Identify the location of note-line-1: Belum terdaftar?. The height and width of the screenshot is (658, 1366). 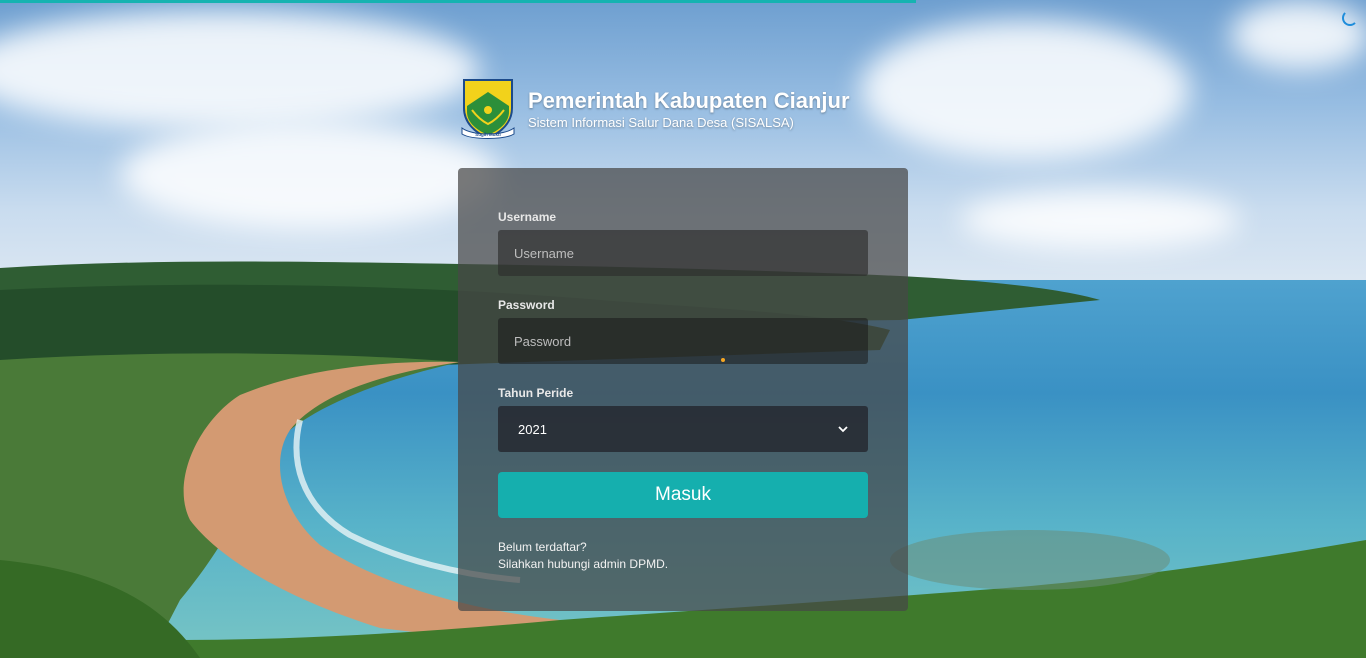
(542, 547).